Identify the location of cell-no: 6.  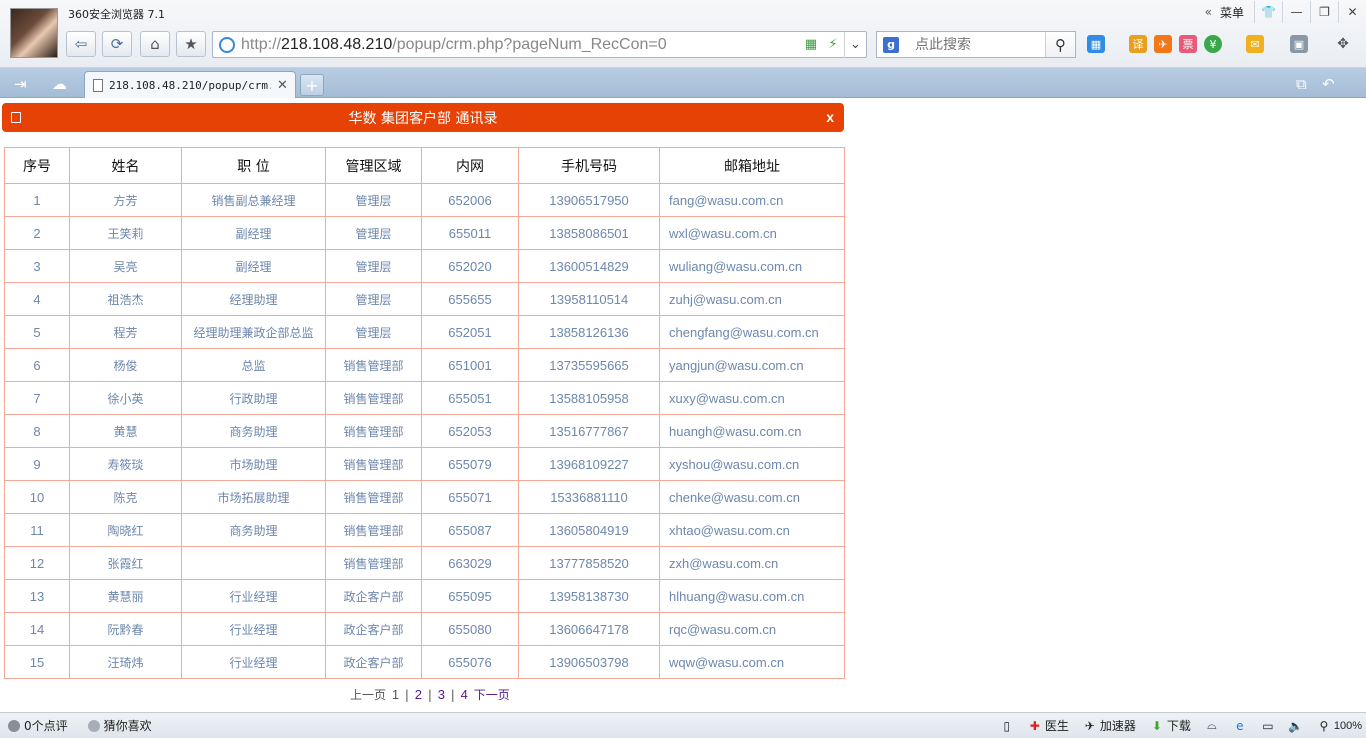
(37, 365).